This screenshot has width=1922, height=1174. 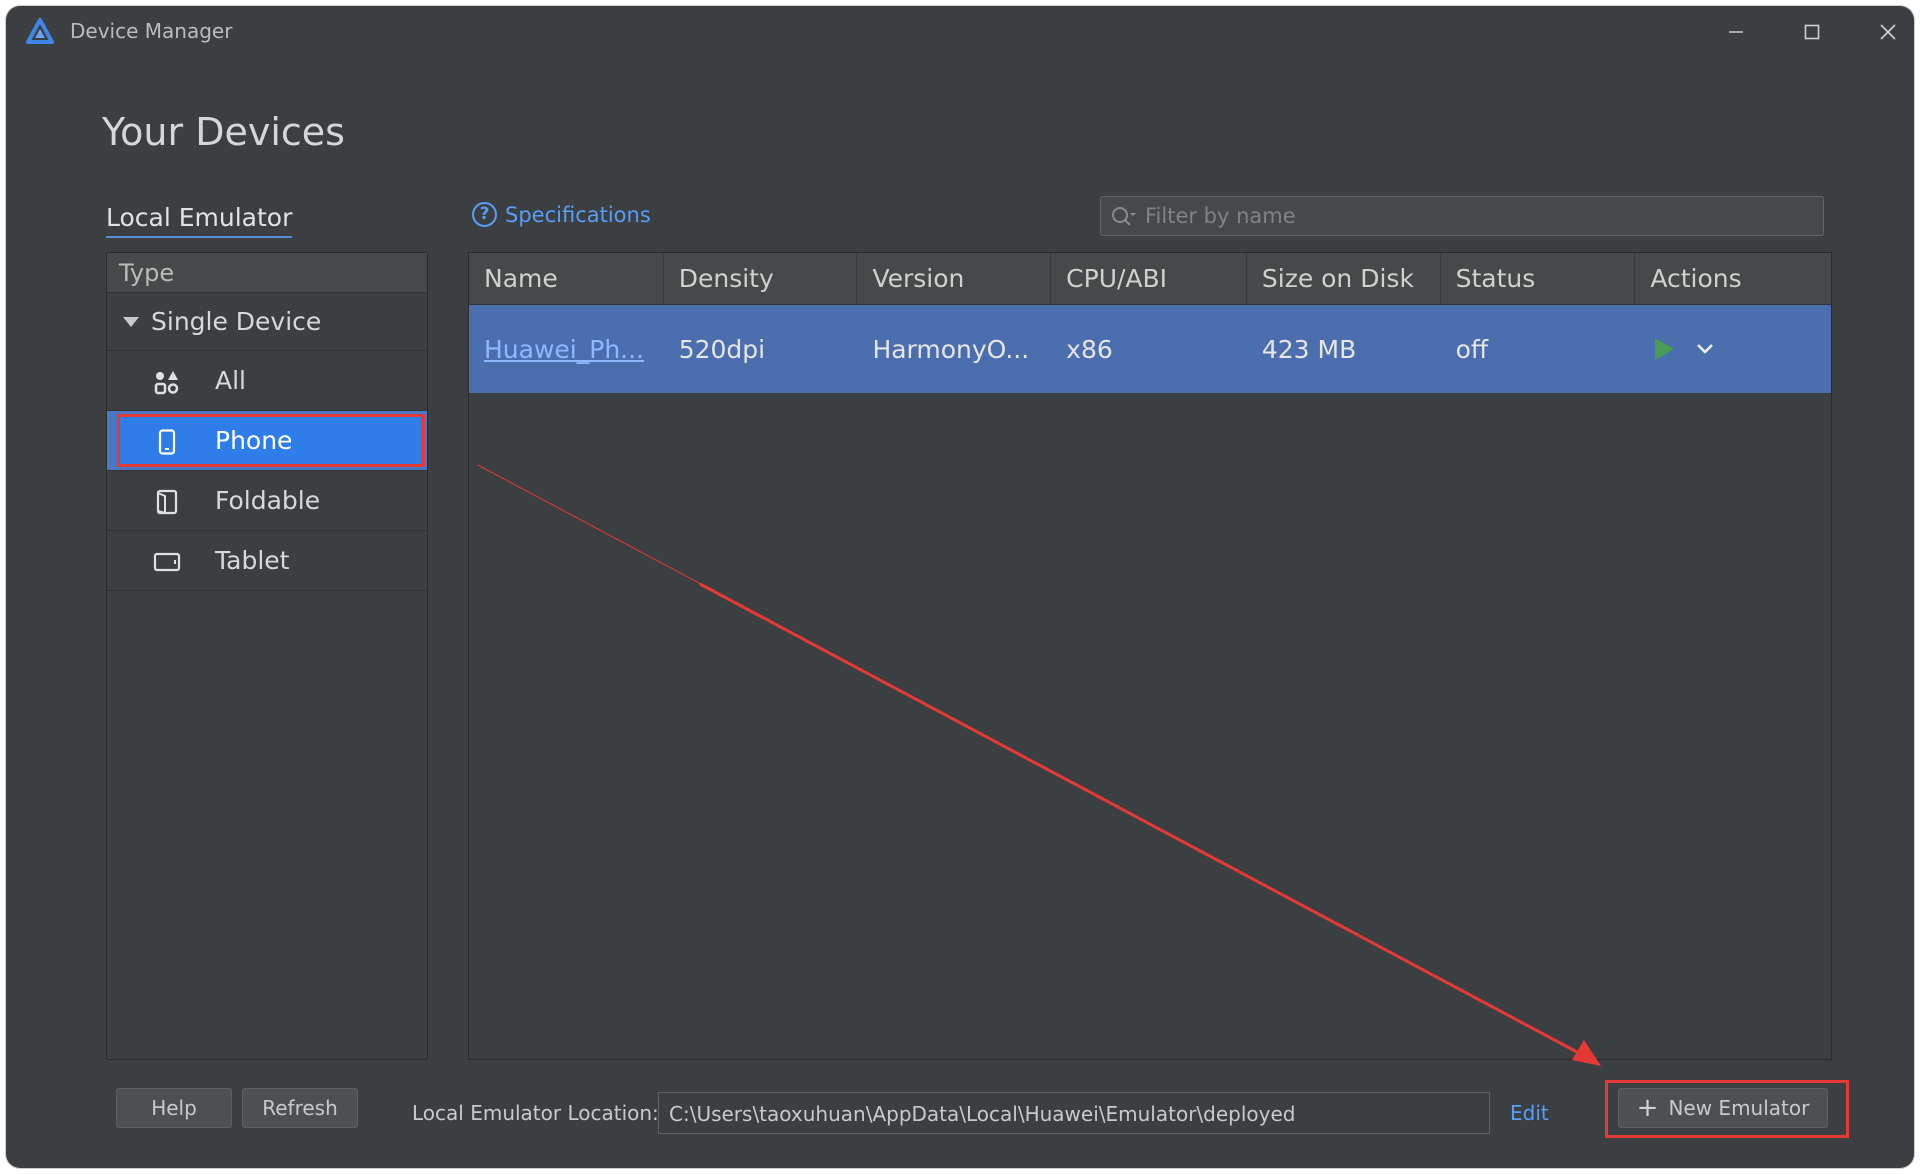 I want to click on tablet-icon, so click(x=167, y=562).